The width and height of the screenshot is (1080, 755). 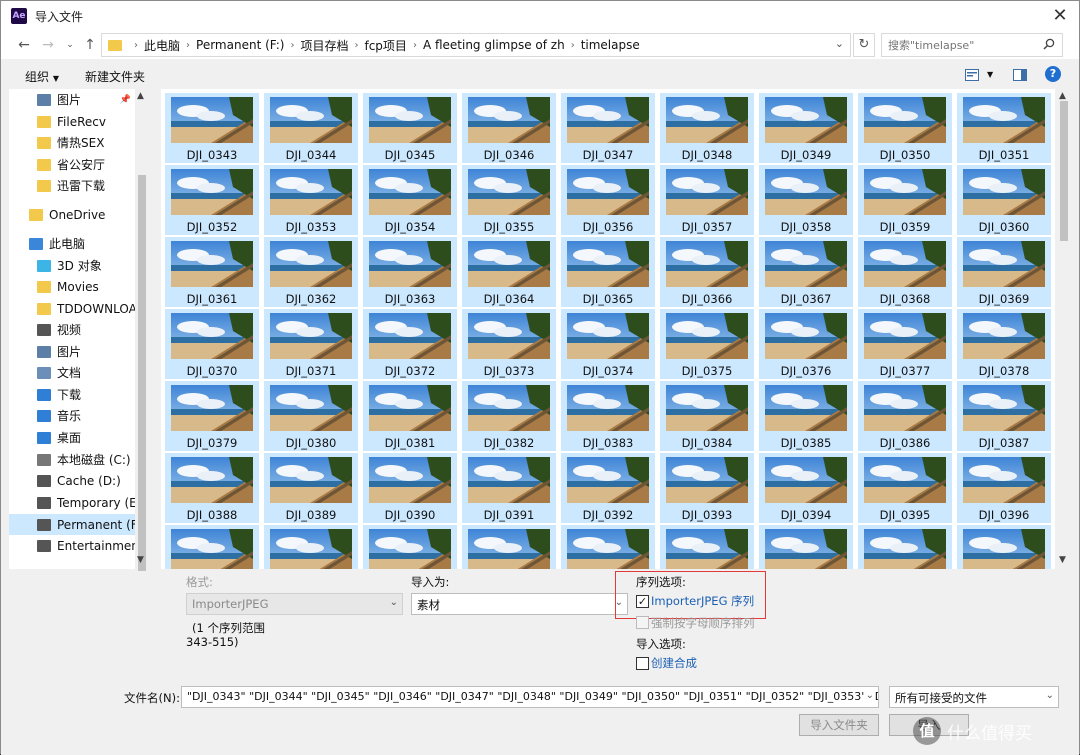 I want to click on file-thumbnail: DJI_0394, so click(x=806, y=488).